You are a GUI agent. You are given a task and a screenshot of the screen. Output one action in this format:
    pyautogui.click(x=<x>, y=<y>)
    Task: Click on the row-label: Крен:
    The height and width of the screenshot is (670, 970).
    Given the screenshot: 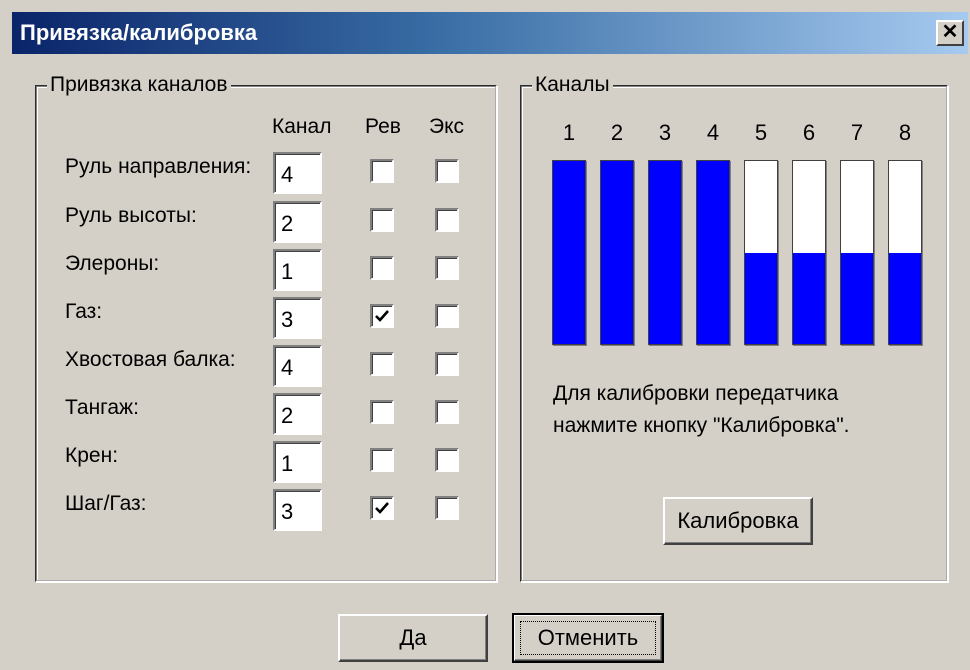 What is the action you would take?
    pyautogui.click(x=92, y=455)
    